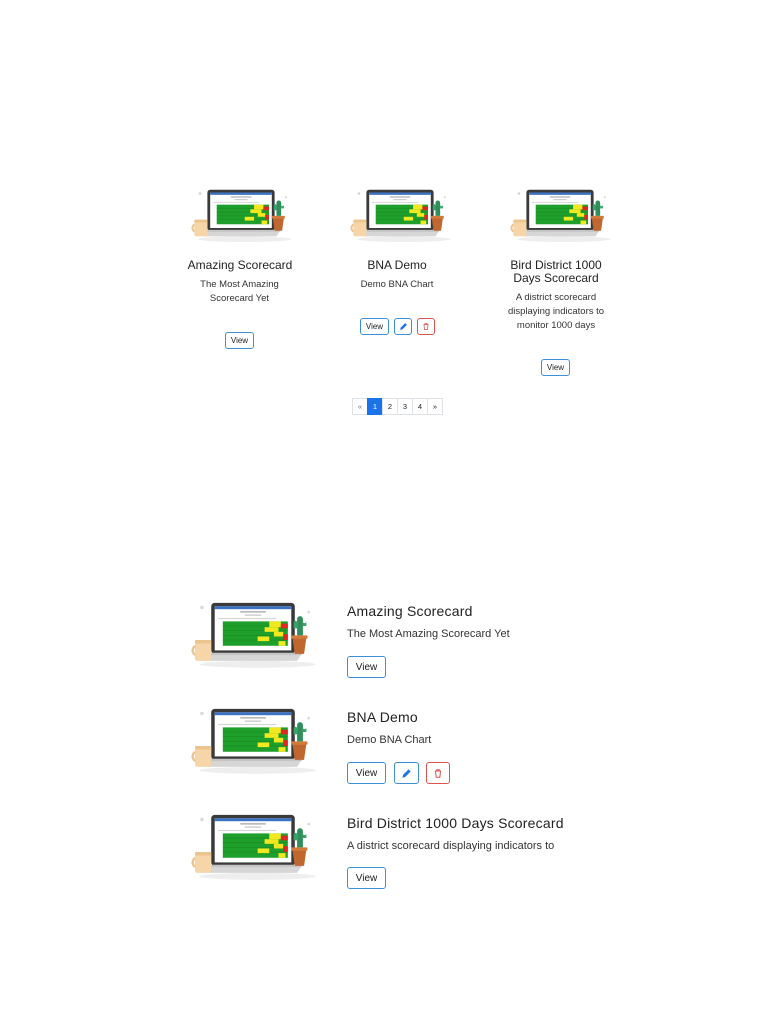 The image size is (782, 1012). Describe the element at coordinates (420, 406) in the screenshot. I see `pagination-page-4: 4` at that location.